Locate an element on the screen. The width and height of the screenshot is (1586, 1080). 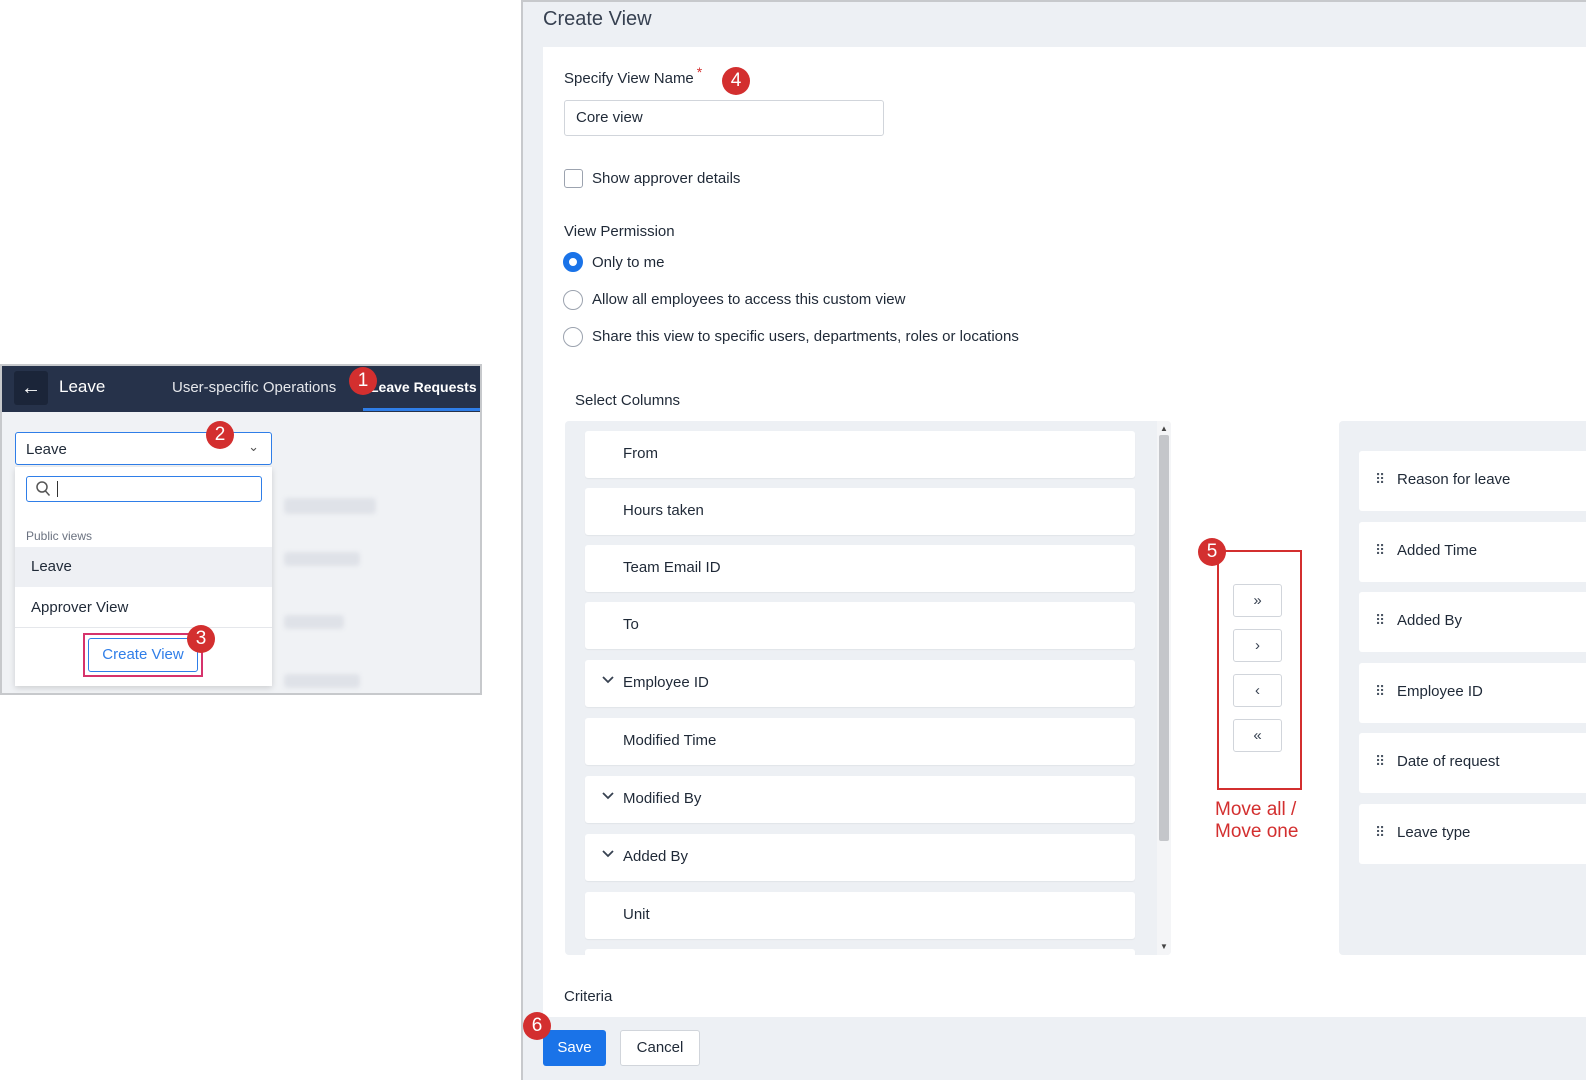
list-item: Added By is located at coordinates (860, 857).